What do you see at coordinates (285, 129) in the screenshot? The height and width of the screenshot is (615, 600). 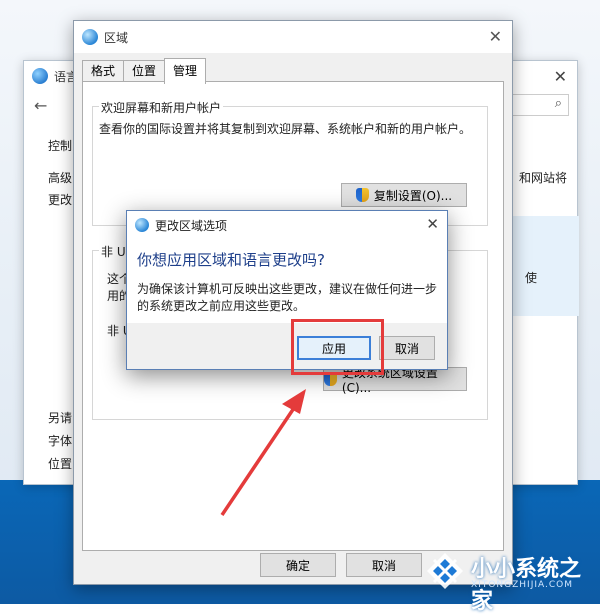 I see `welcome-group-description: 查看你的国际设置并将其复制到欢迎屏幕、系统帐户和新的用户帐户。` at bounding box center [285, 129].